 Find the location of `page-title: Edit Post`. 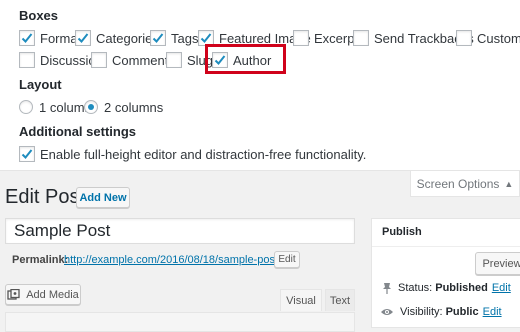

page-title: Edit Post is located at coordinates (45, 197).